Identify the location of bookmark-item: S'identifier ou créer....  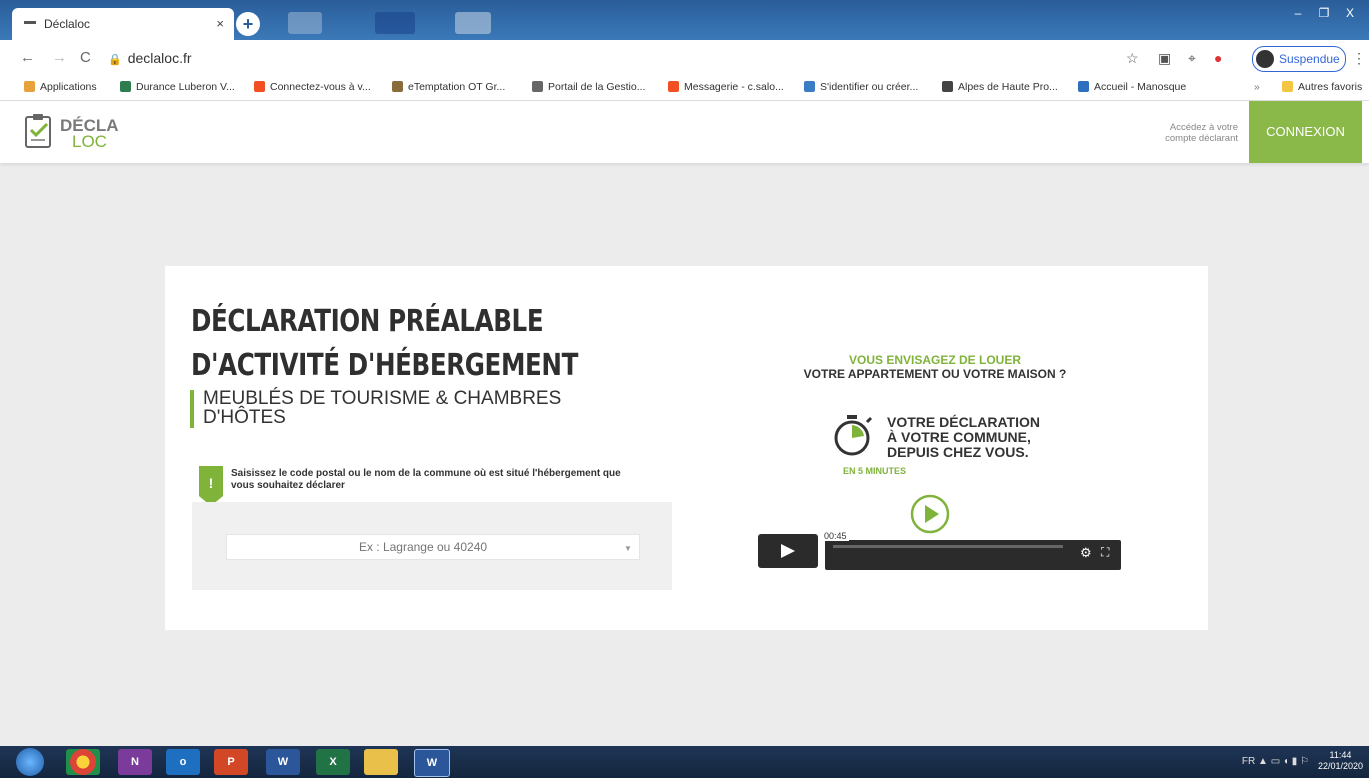
(861, 87).